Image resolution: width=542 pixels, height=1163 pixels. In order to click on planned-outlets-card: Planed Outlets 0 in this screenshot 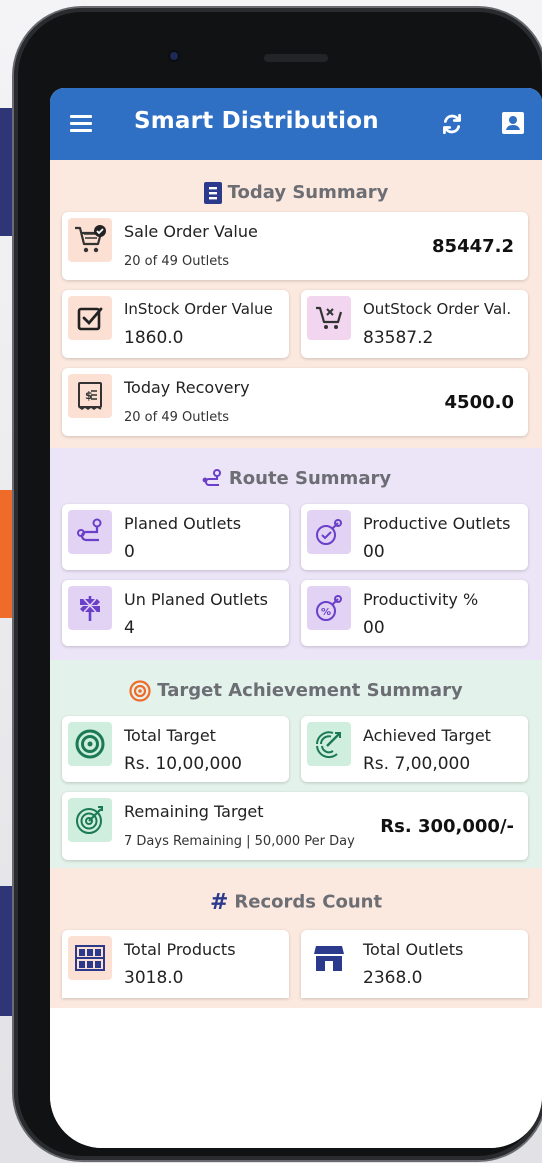, I will do `click(175, 537)`.